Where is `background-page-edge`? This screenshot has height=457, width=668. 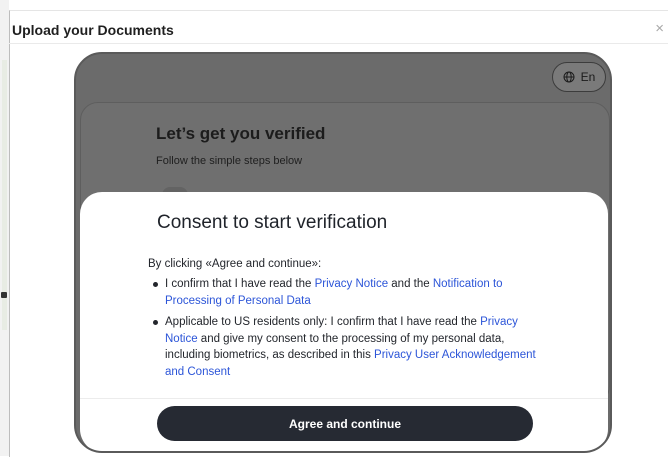 background-page-edge is located at coordinates (4, 228).